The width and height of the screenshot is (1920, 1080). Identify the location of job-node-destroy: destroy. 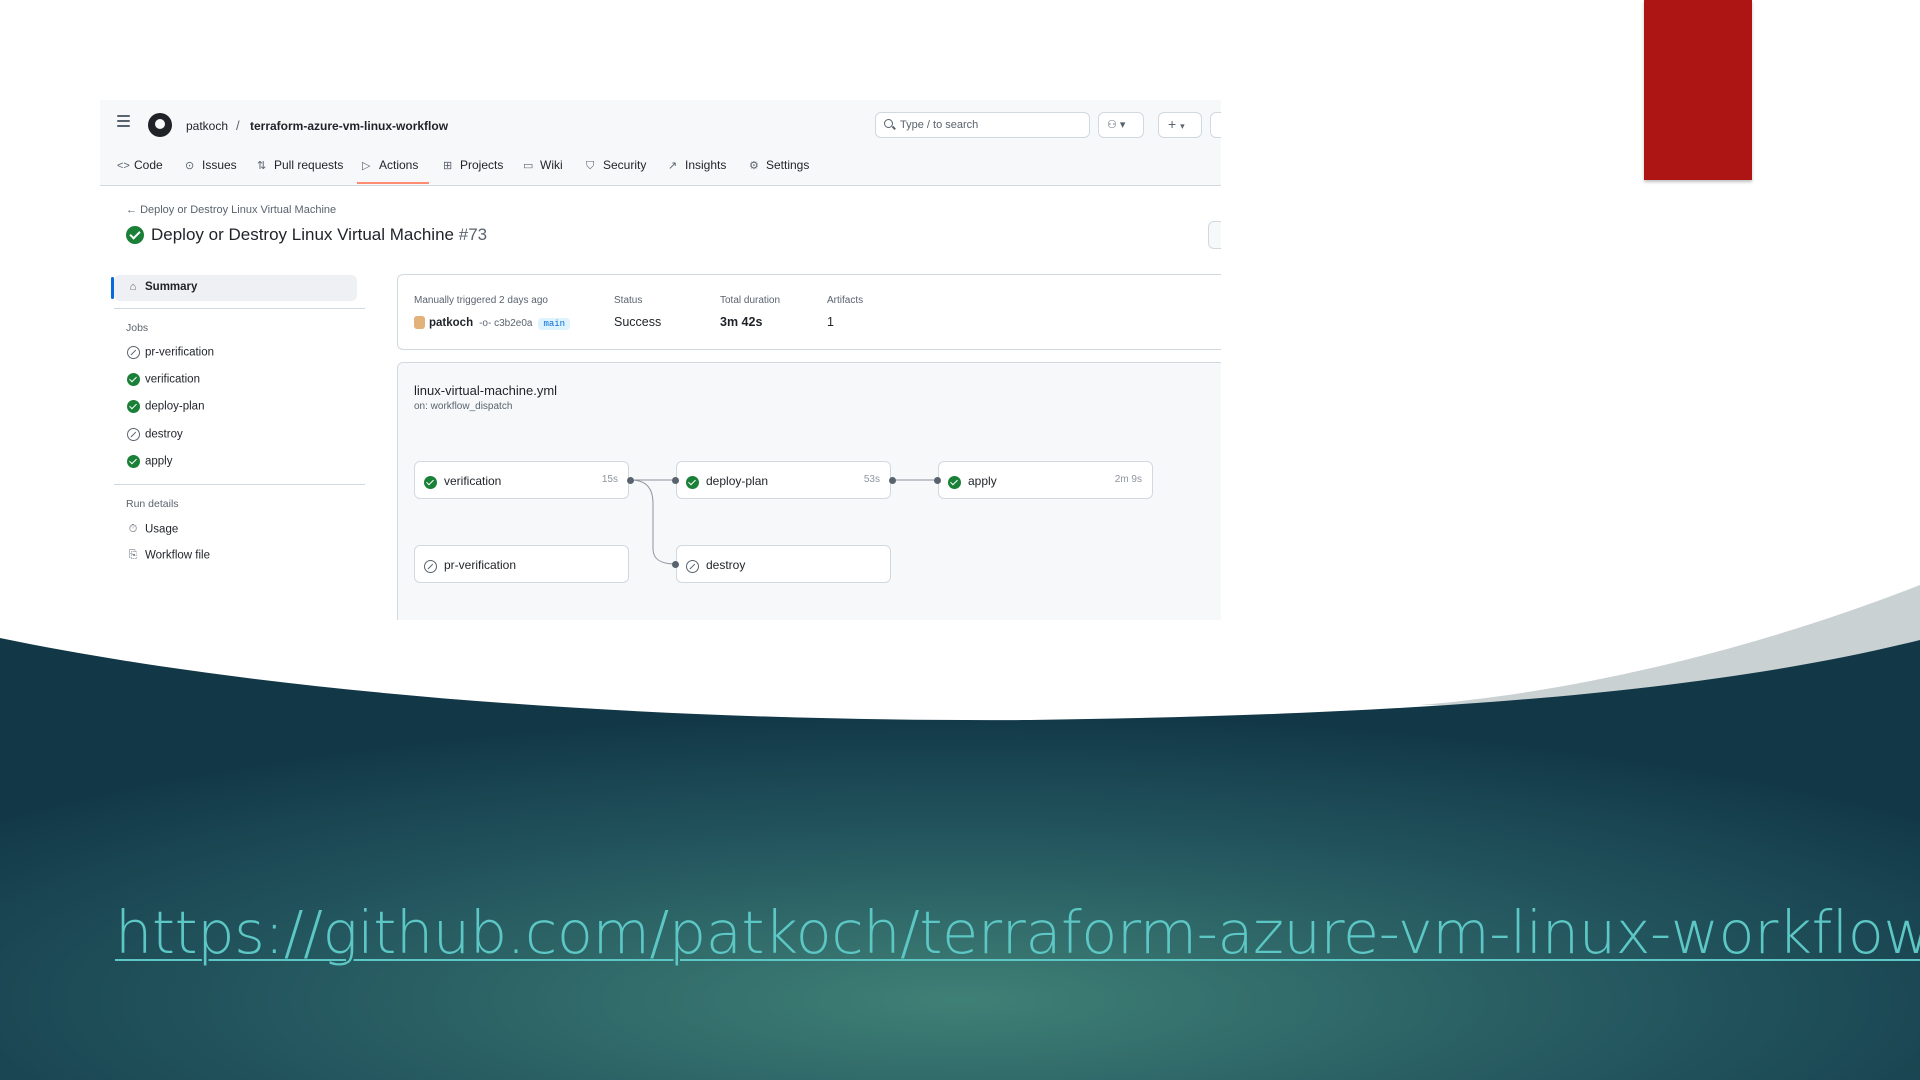
(783, 564).